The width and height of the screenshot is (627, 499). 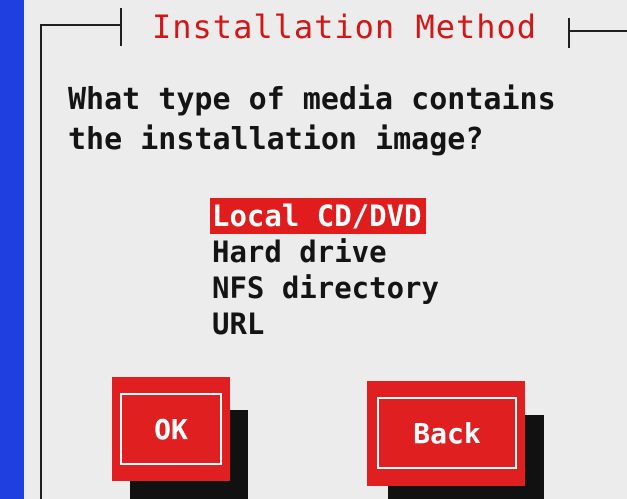 I want to click on ok-button-label: OK, so click(x=171, y=429).